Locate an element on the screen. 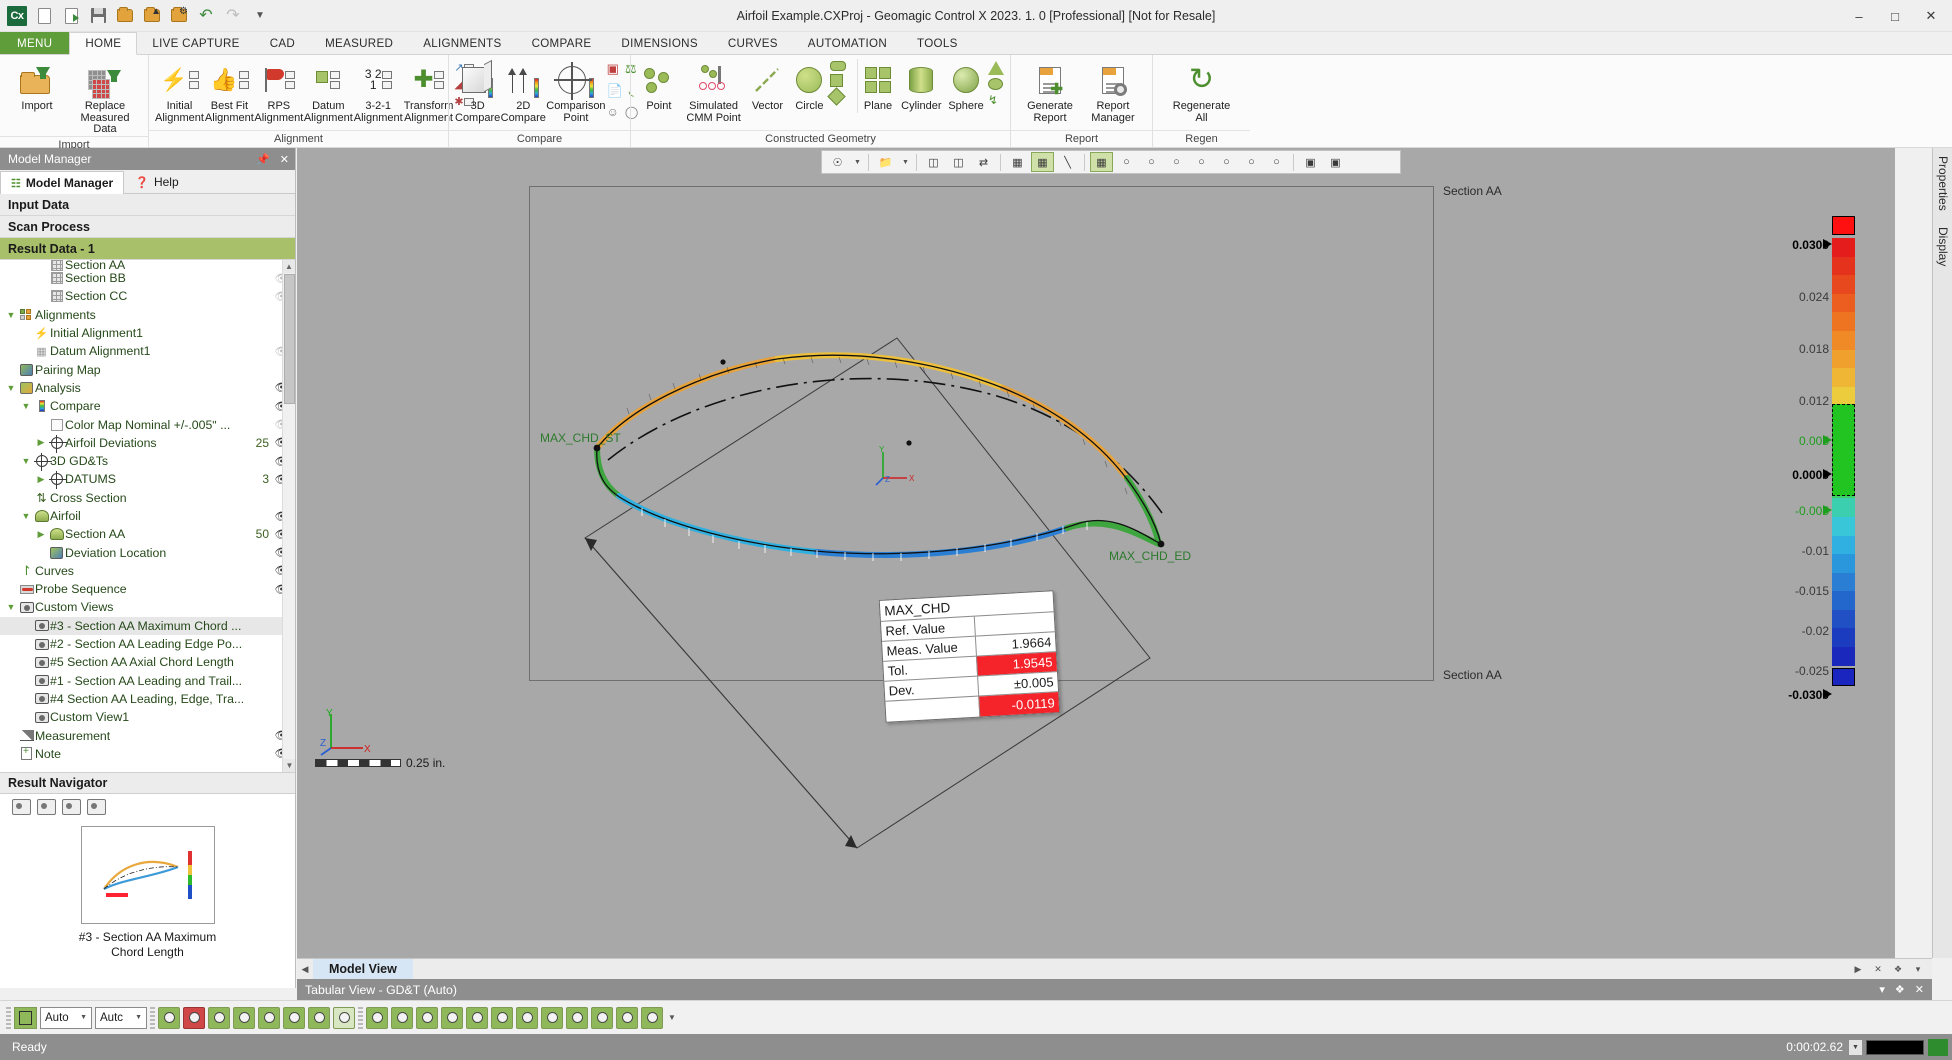 The width and height of the screenshot is (1952, 1060). tree-item: Custom View1 is located at coordinates (147, 717).